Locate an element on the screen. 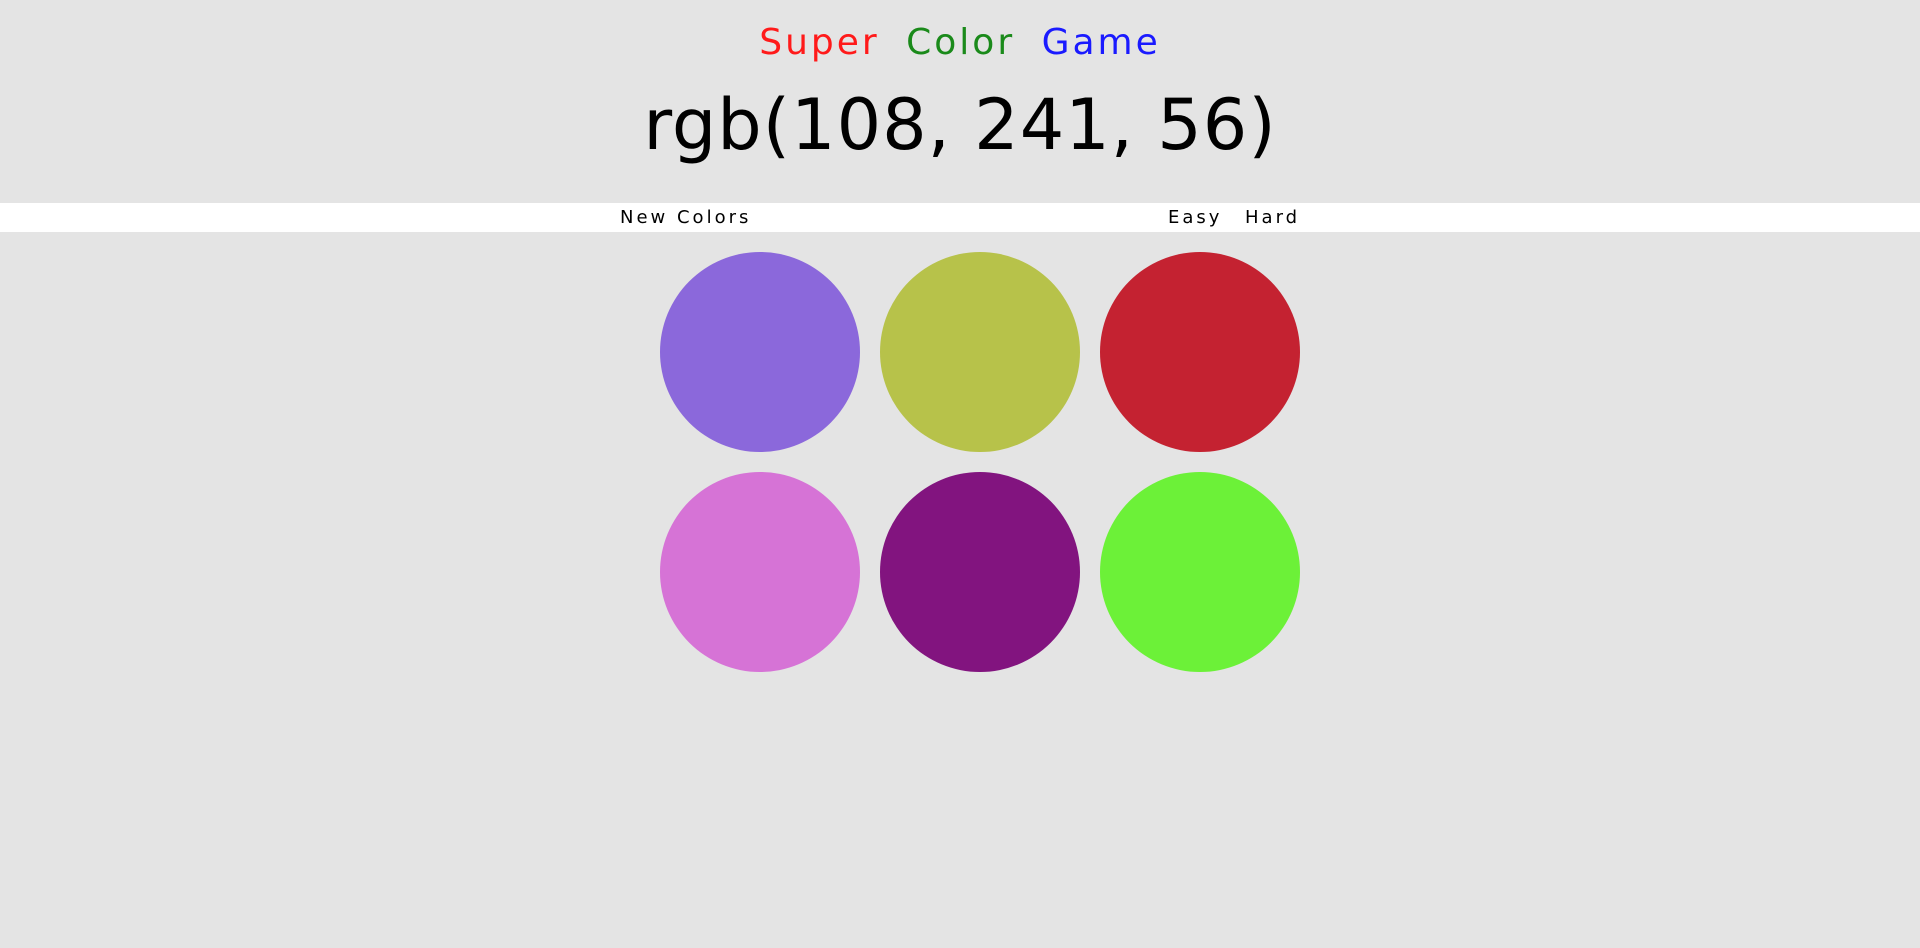 This screenshot has width=1920, height=948. target-color-display: rgb(108, 241, 56) is located at coordinates (960, 125).